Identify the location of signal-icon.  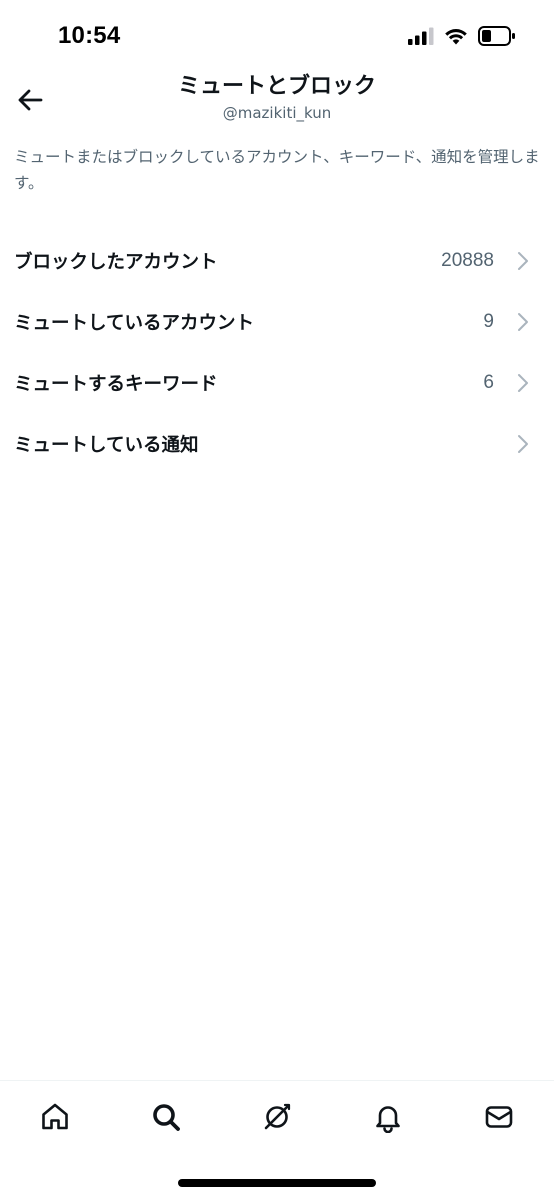
(421, 36).